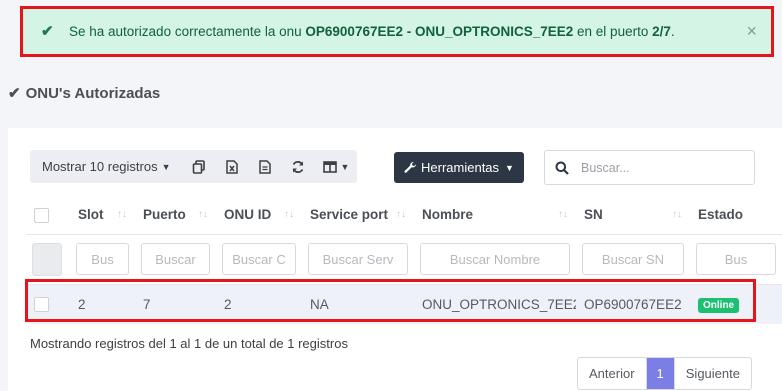 This screenshot has width=782, height=391. I want to click on filter-onu-id-input, so click(259, 259).